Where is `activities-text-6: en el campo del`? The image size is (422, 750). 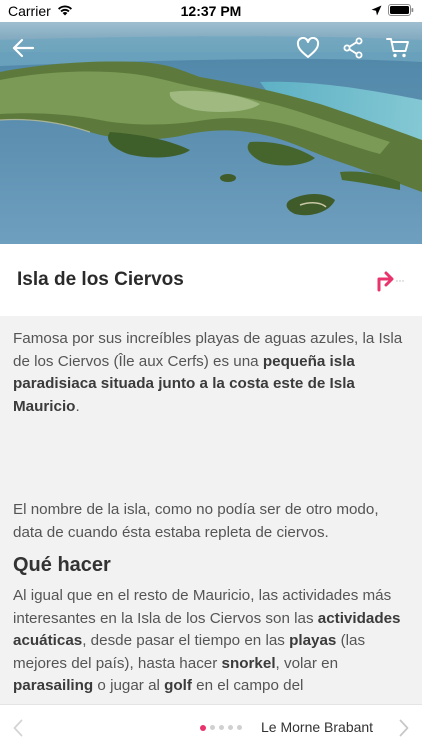
activities-text-6: en el campo del is located at coordinates (247, 685).